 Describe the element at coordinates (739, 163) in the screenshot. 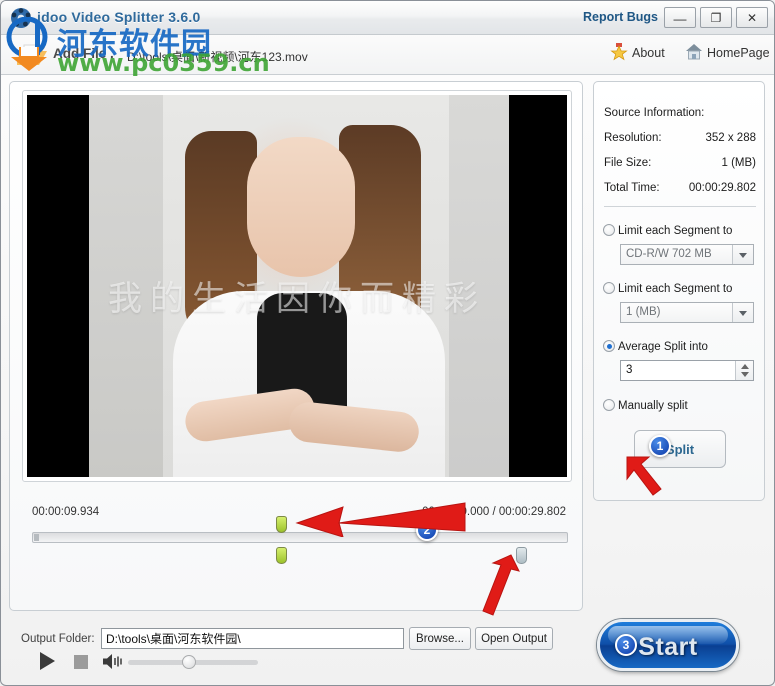

I see `file-size-value: 1 (MB)` at that location.